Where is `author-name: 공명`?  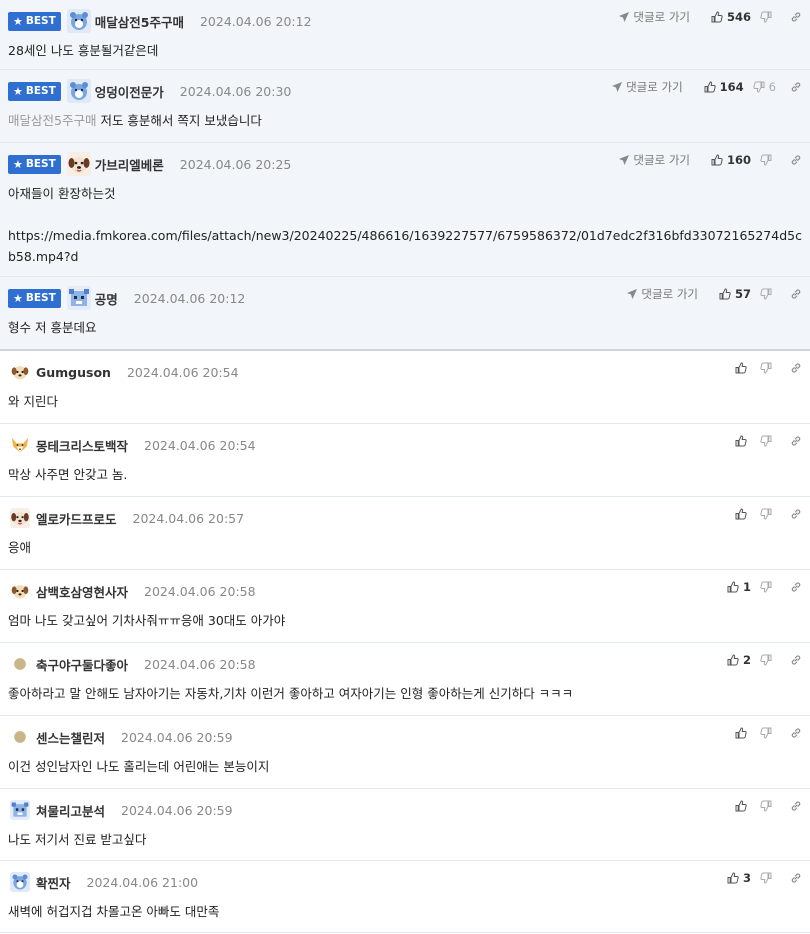 author-name: 공명 is located at coordinates (106, 298).